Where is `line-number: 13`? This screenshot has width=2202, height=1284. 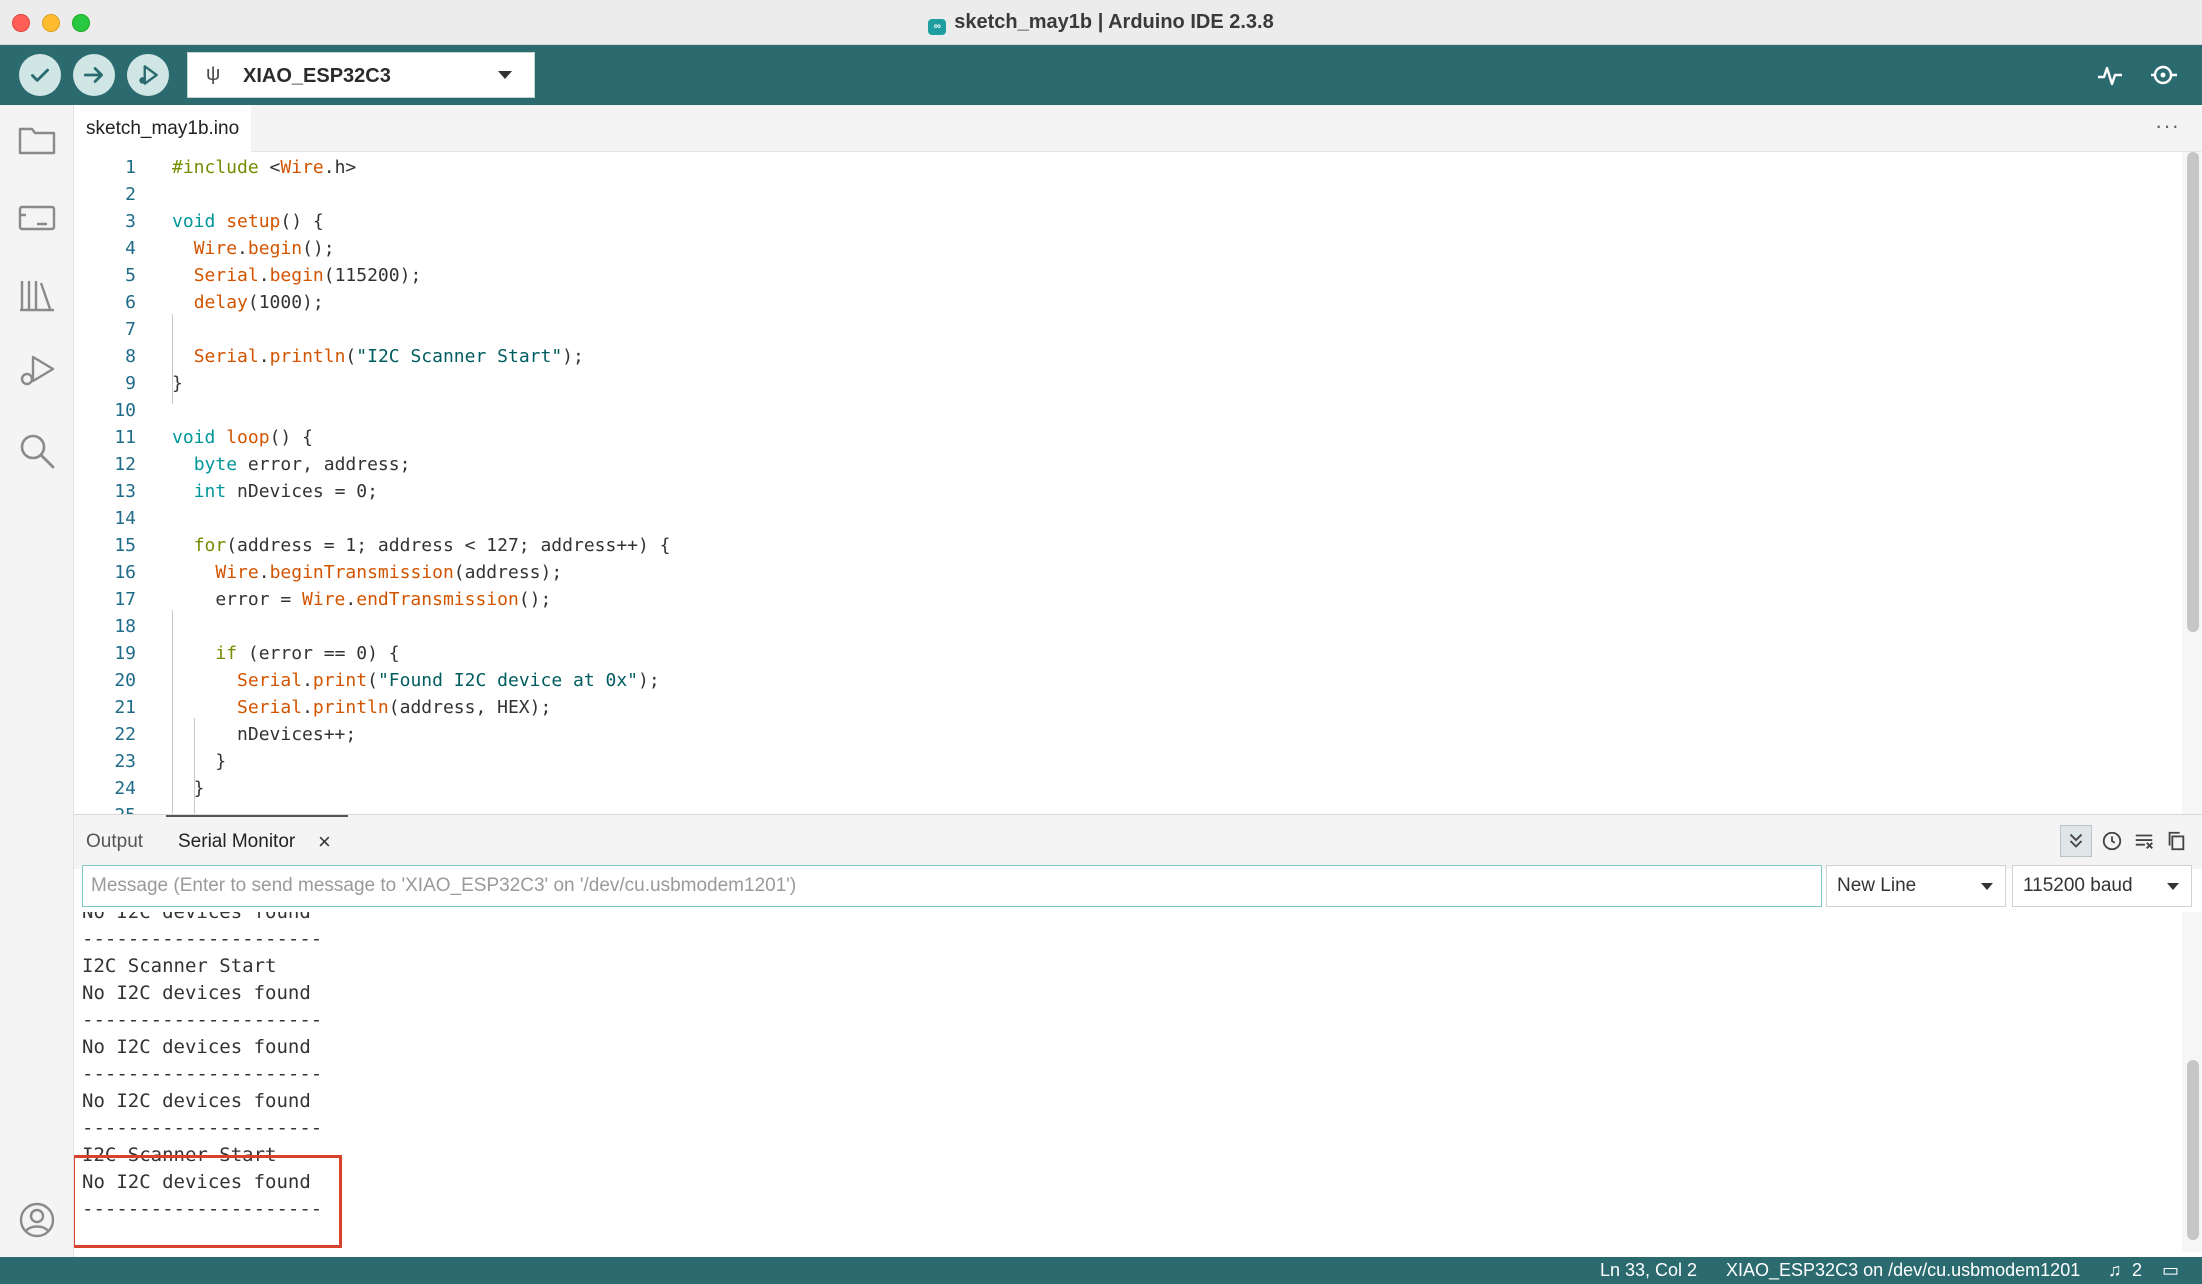 line-number: 13 is located at coordinates (125, 491).